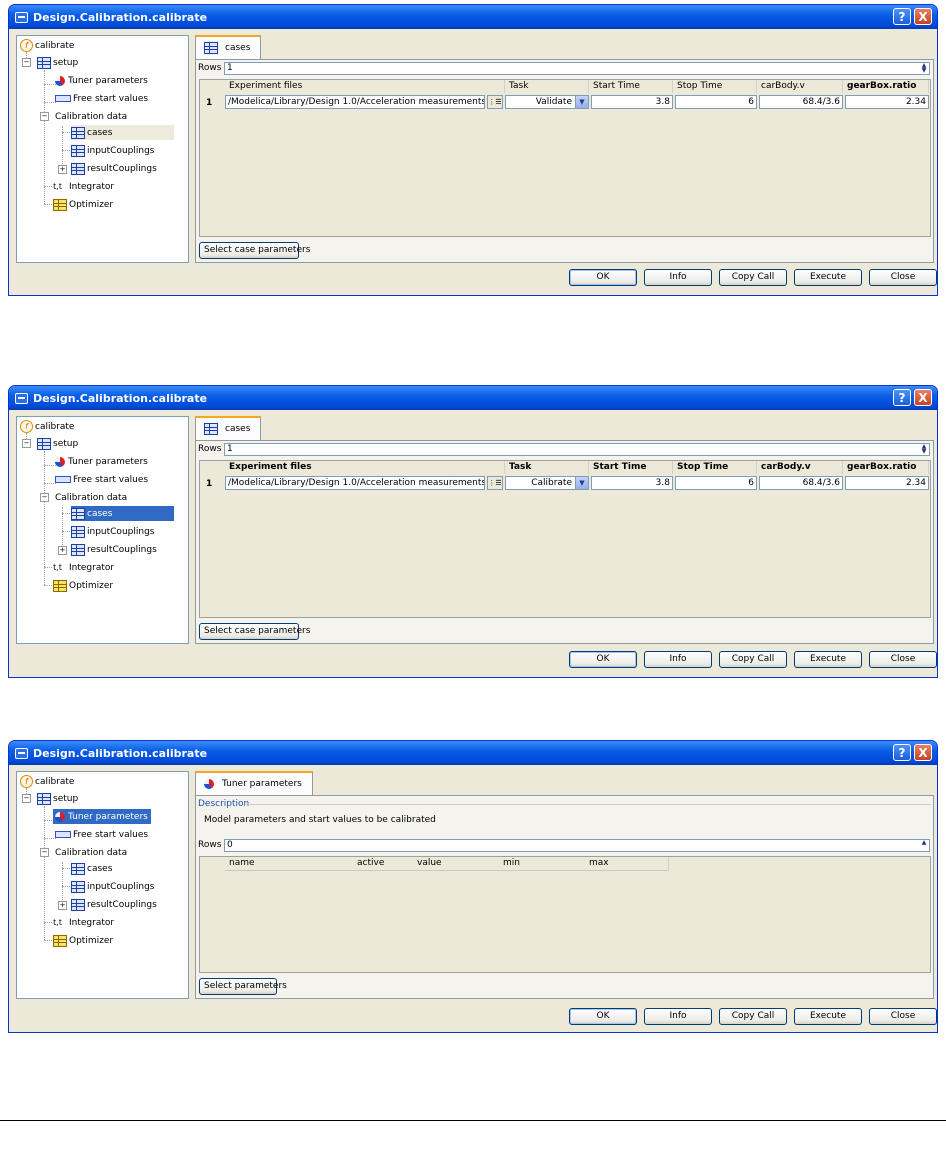  What do you see at coordinates (577, 845) in the screenshot?
I see `rows-input: 0 ▲` at bounding box center [577, 845].